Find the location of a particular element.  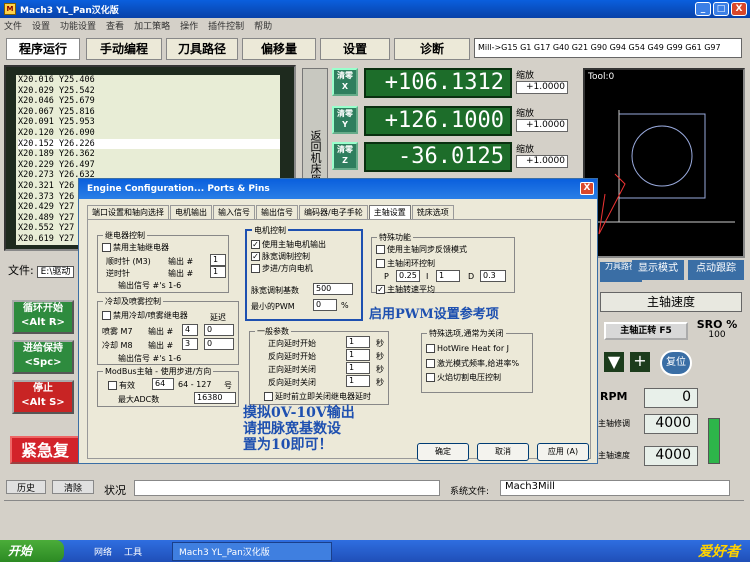

spindle-slider is located at coordinates (714, 441).